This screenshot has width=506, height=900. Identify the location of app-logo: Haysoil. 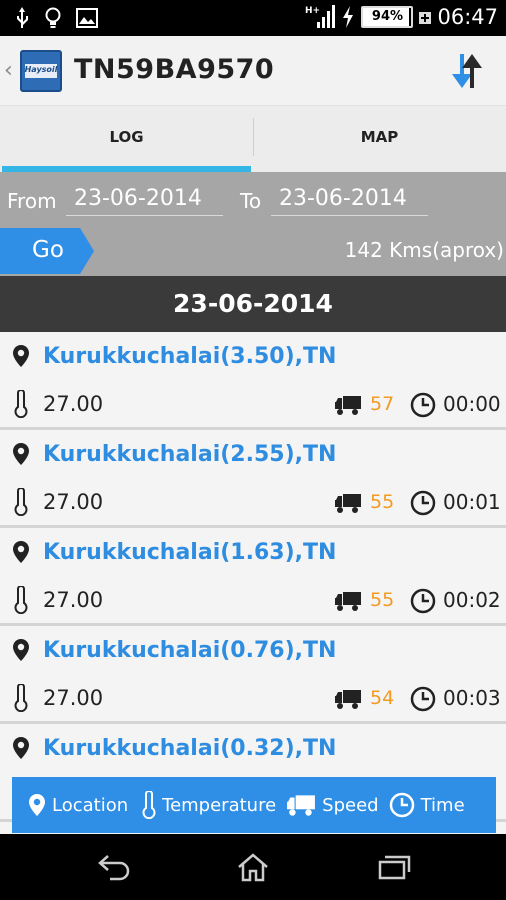
(41, 71).